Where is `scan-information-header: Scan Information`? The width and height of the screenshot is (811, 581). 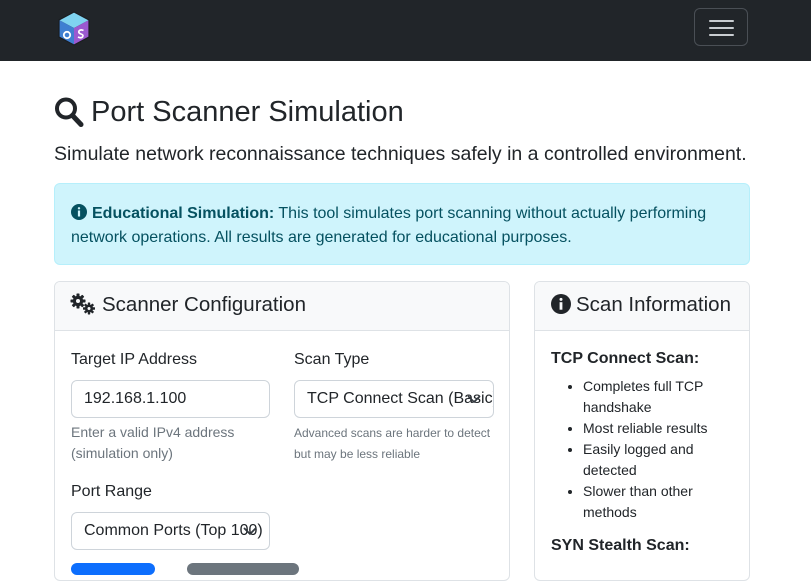 scan-information-header: Scan Information is located at coordinates (642, 306).